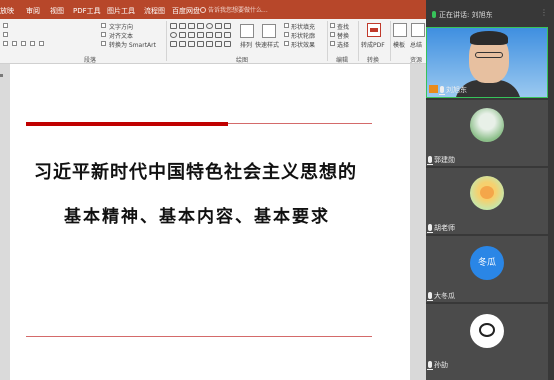 The image size is (554, 380). I want to click on replace-button: 替换, so click(343, 35).